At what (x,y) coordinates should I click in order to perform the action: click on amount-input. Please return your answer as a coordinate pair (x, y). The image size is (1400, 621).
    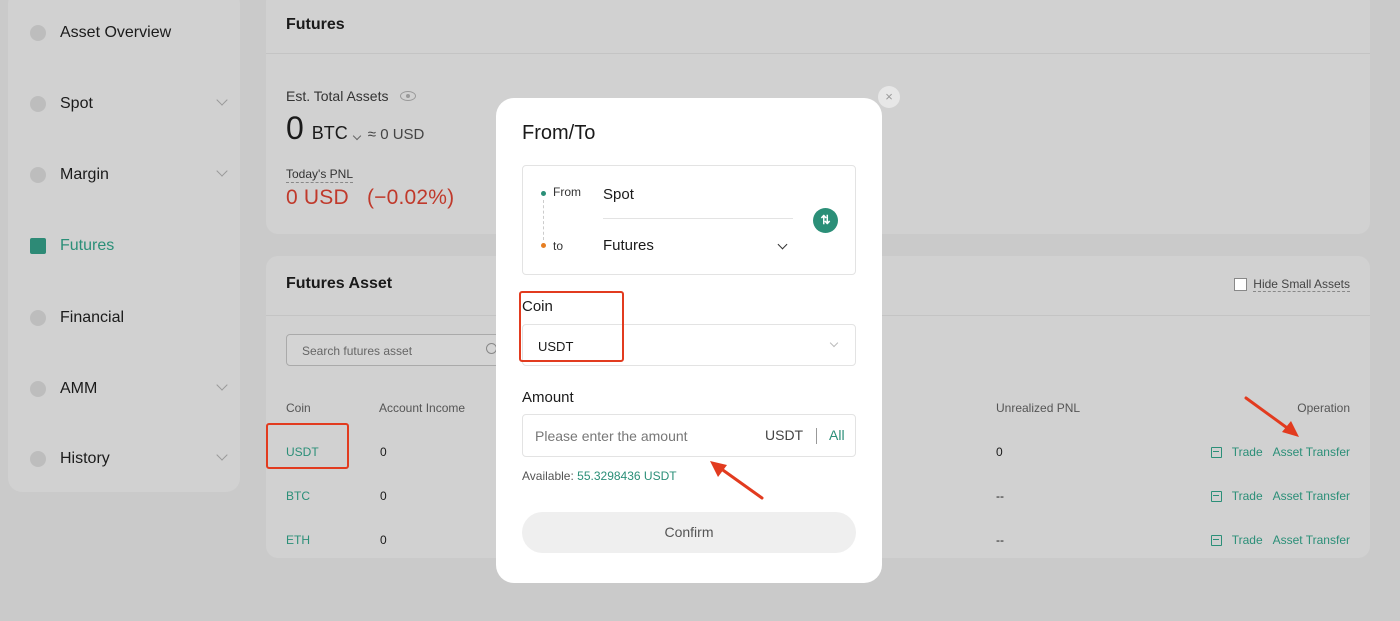
    Looking at the image, I should click on (640, 436).